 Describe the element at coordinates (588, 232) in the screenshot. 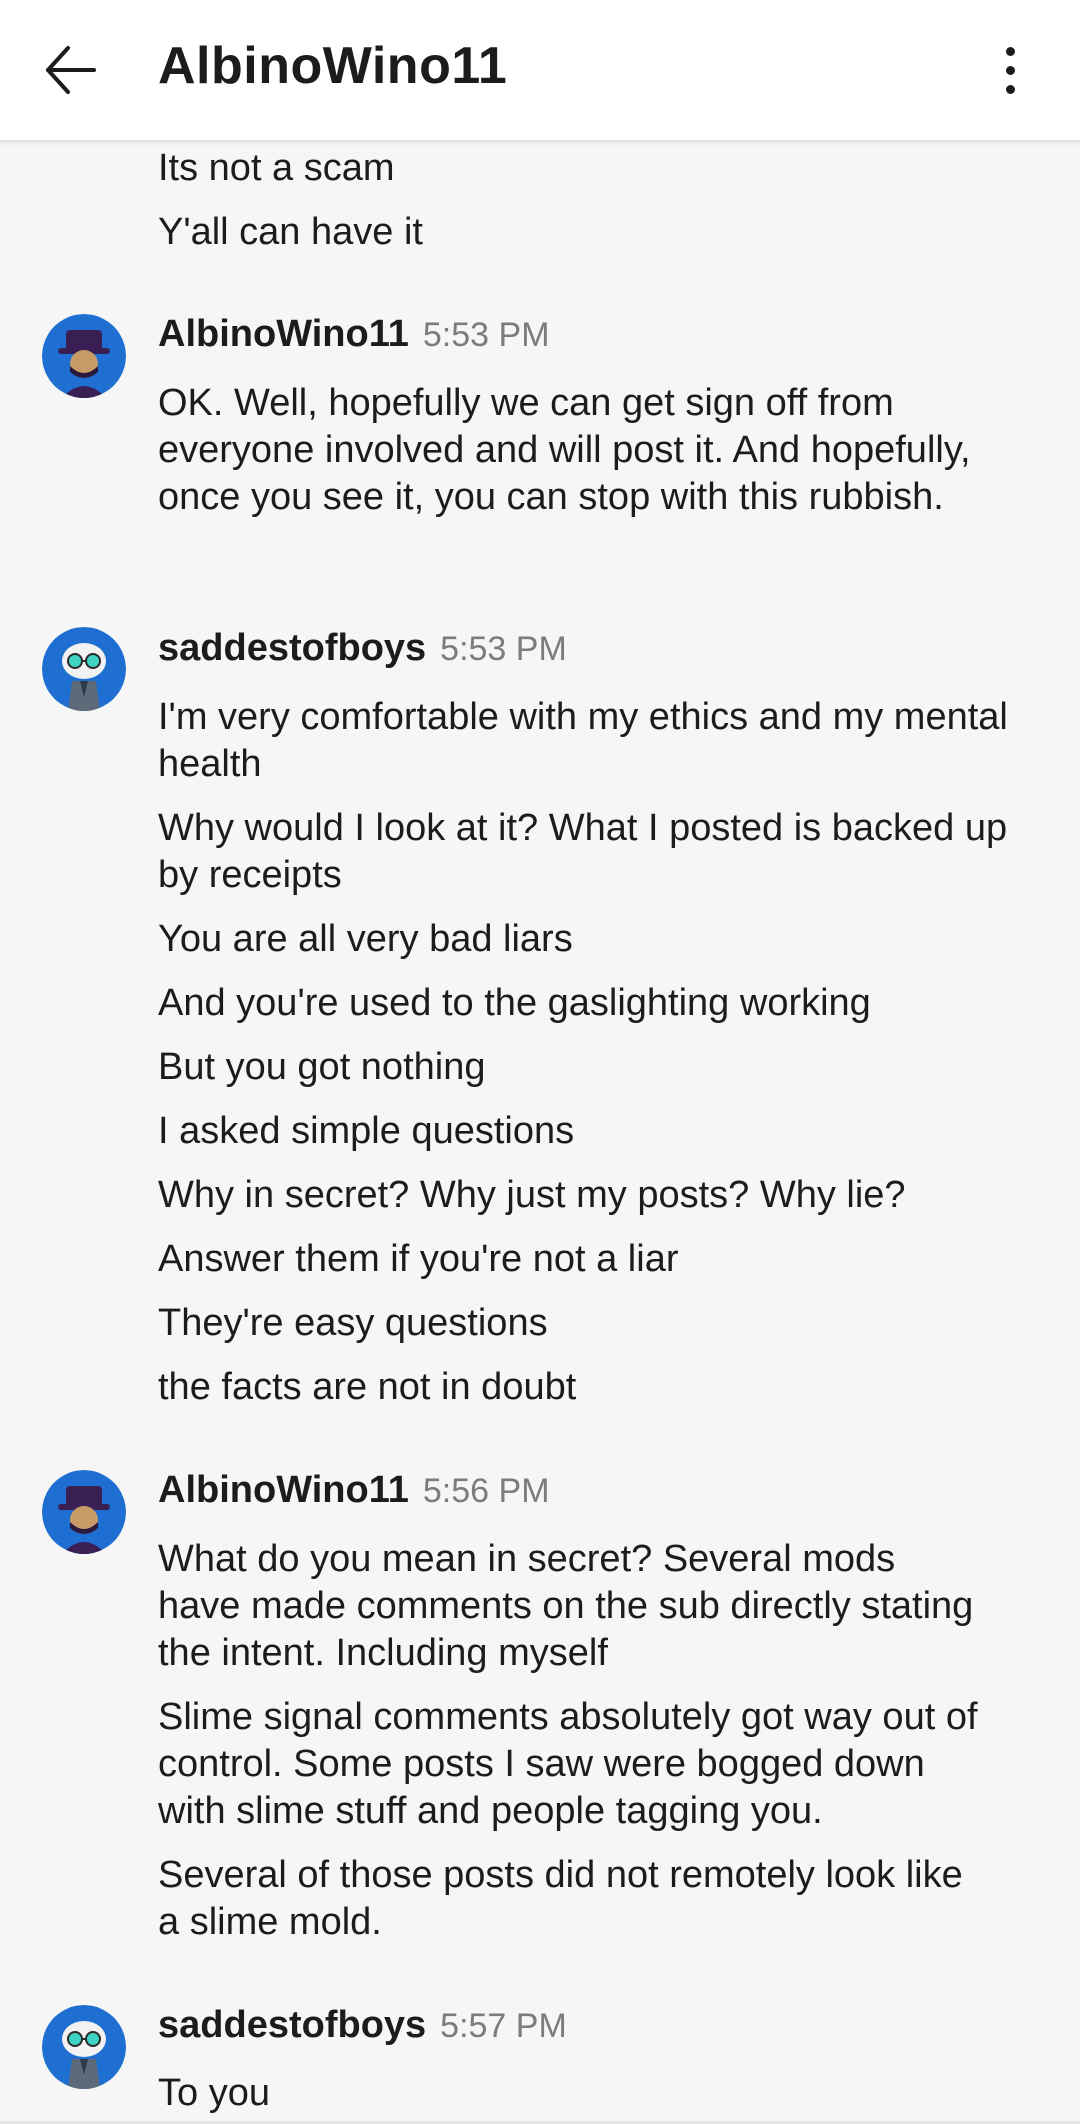

I see `chat-message: Y'all can have it` at that location.